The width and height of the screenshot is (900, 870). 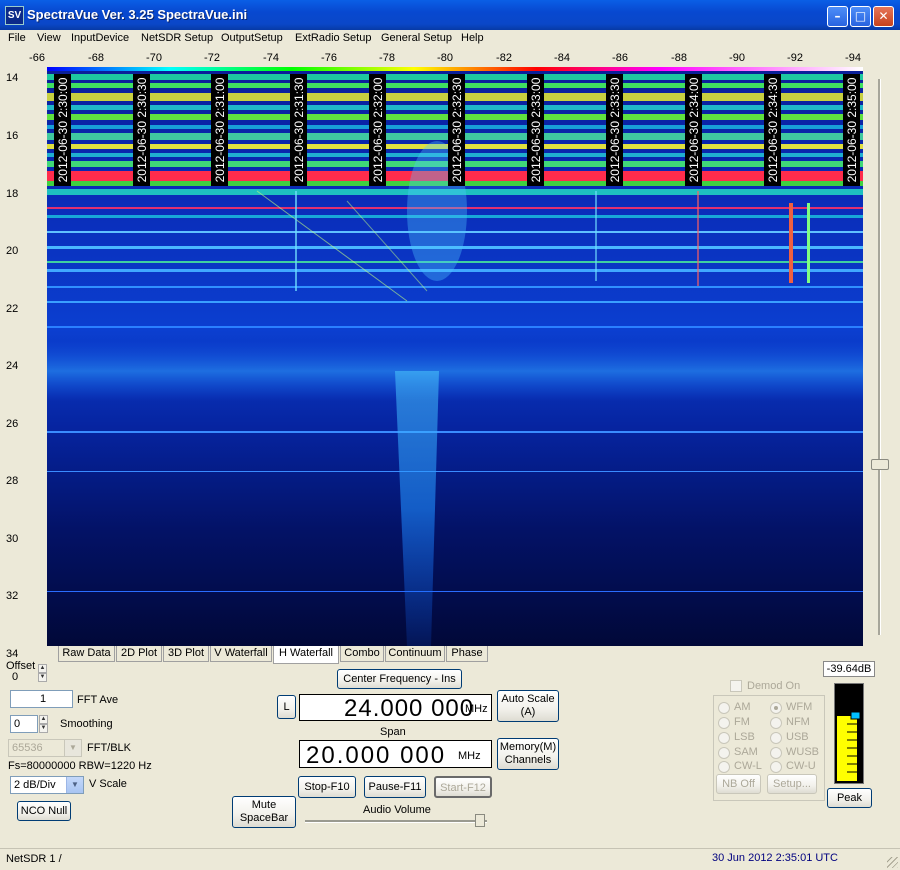 I want to click on mode-radio-wusb, so click(x=776, y=753).